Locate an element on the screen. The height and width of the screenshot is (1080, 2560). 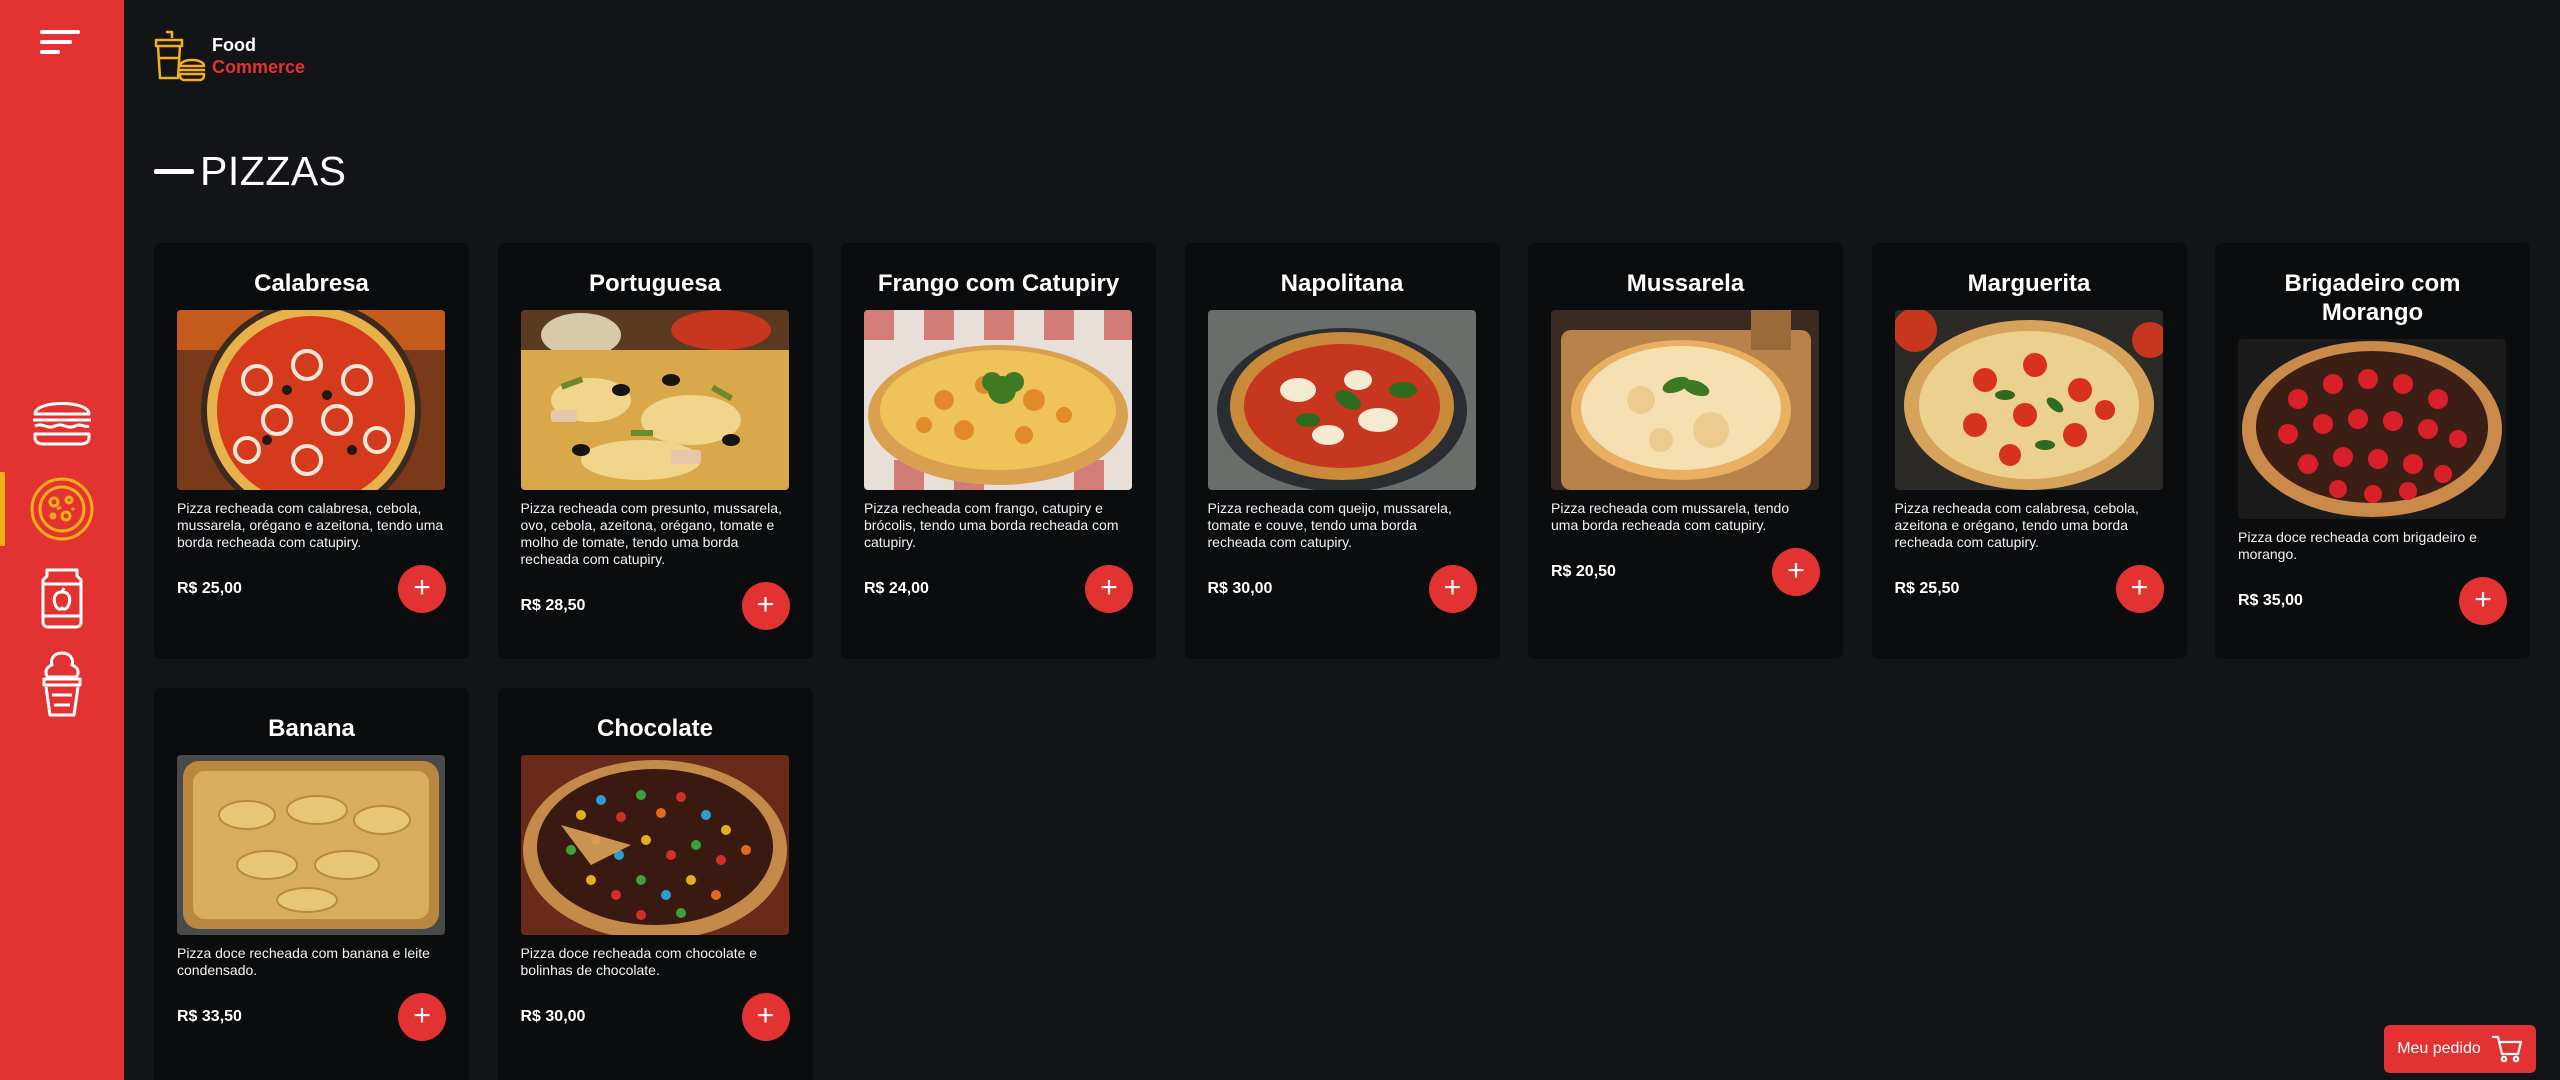
logo-text-food: Food is located at coordinates (234, 45).